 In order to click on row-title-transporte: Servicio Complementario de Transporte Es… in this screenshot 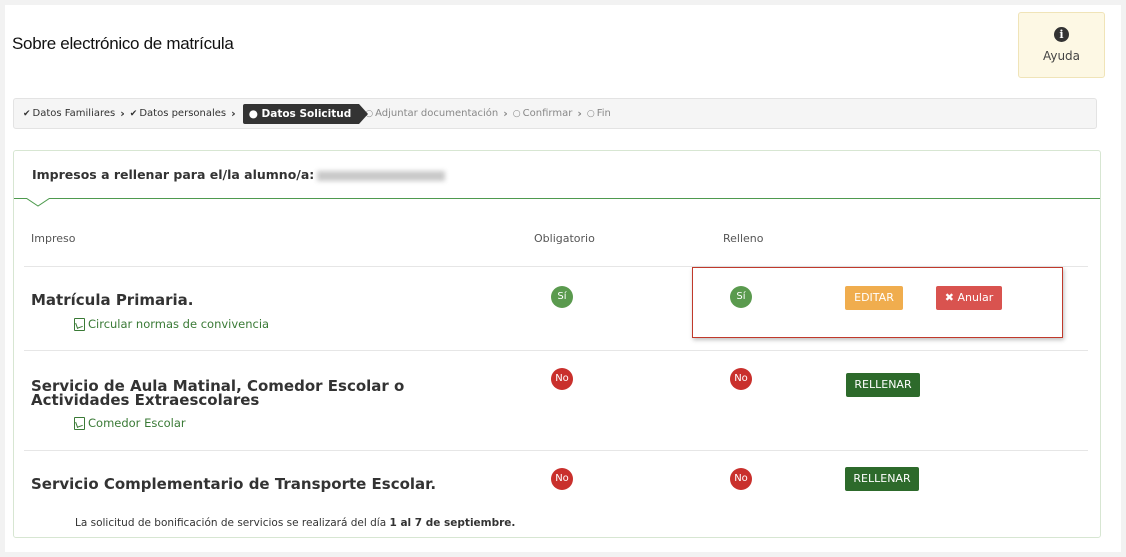, I will do `click(234, 484)`.